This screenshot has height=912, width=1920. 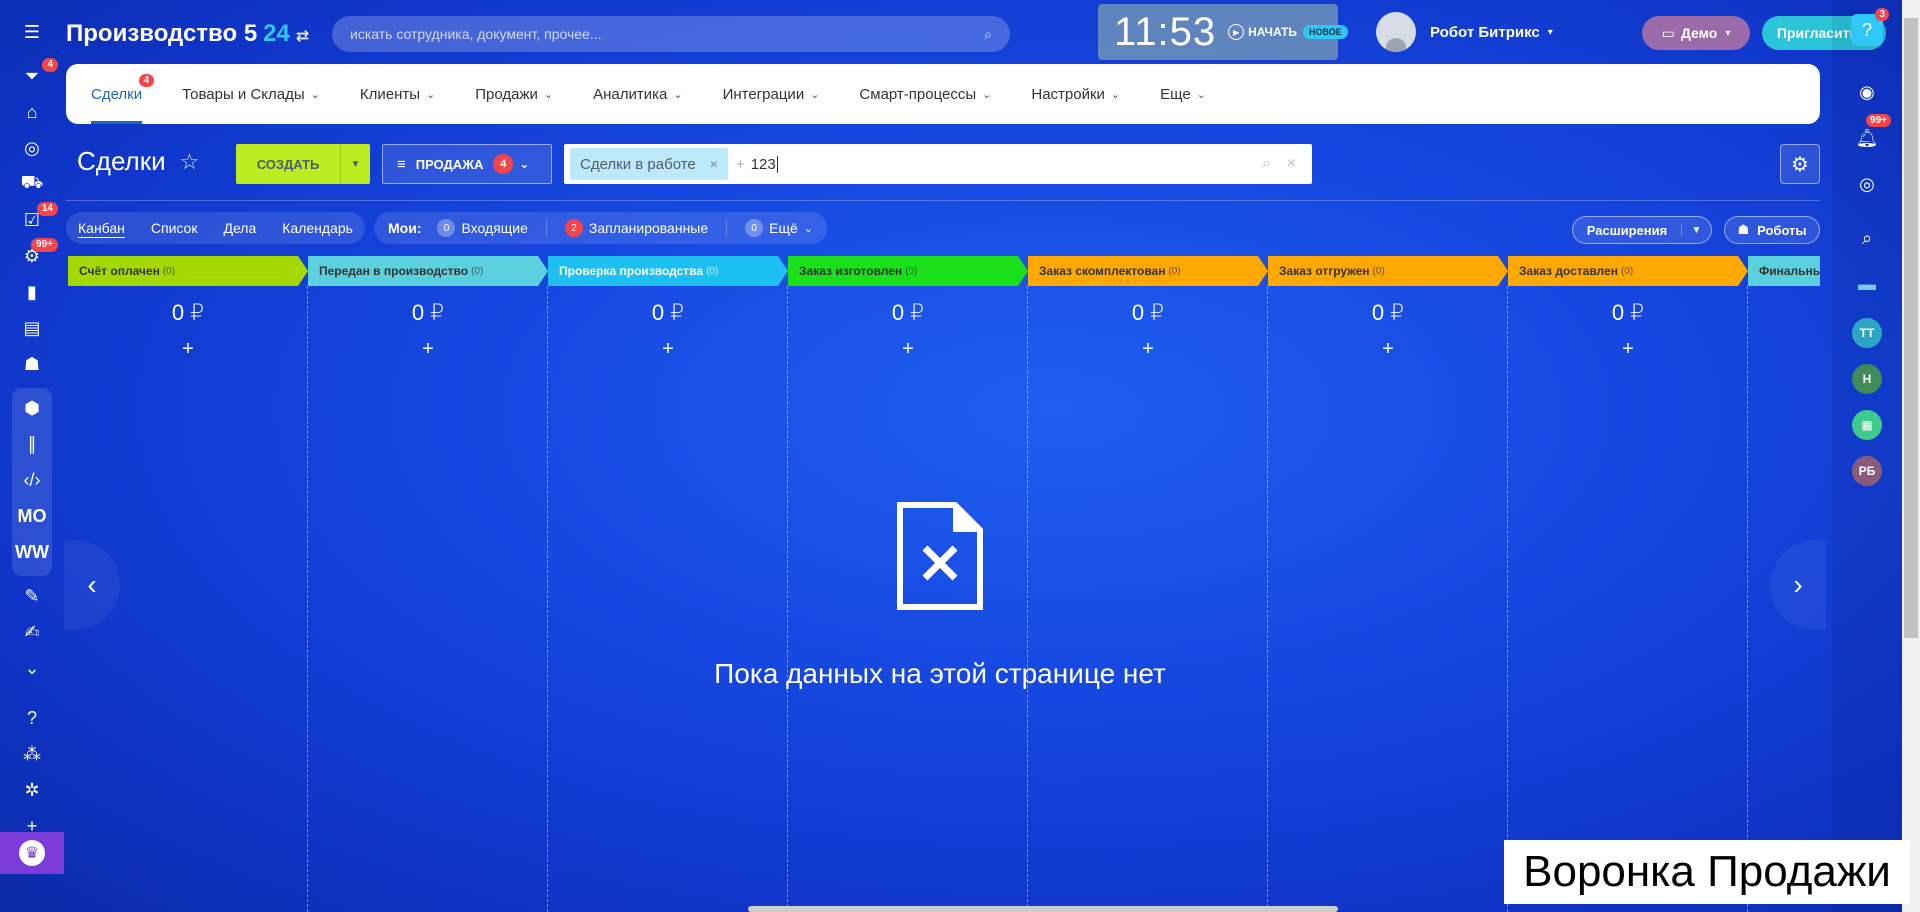 I want to click on horizontal-scrollbar, so click(x=1043, y=909).